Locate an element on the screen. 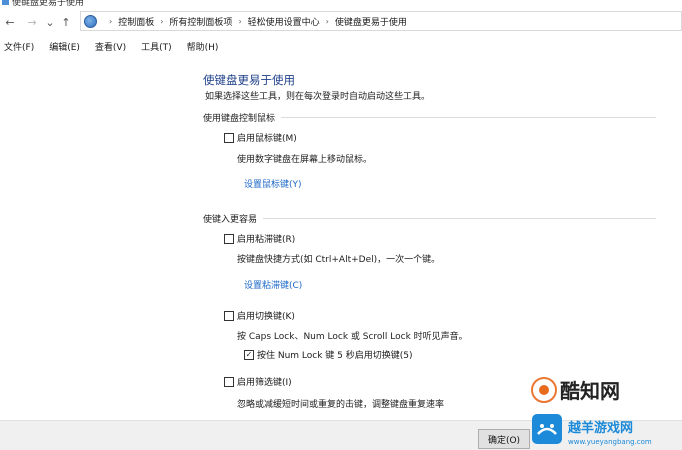 The height and width of the screenshot is (450, 682). page-description: 如果选择这些工具，则在每次登录时自动启动这些工具。 is located at coordinates (318, 97).